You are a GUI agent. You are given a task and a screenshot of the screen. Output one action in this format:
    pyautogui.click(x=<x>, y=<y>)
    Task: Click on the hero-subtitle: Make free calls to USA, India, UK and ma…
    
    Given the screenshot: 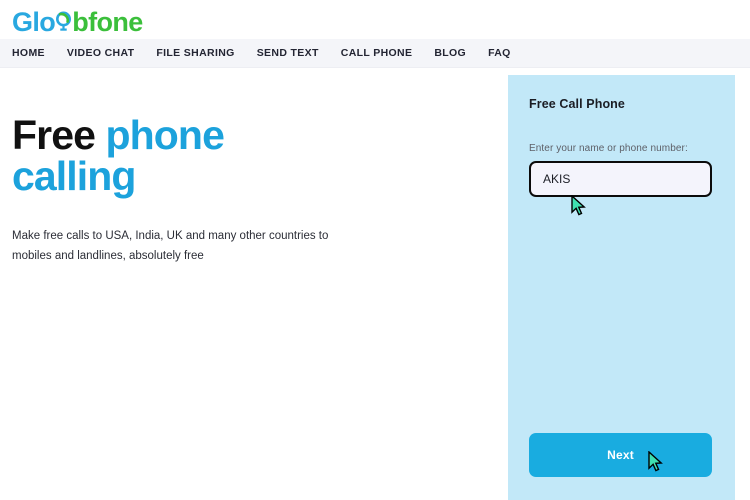 What is the action you would take?
    pyautogui.click(x=170, y=246)
    